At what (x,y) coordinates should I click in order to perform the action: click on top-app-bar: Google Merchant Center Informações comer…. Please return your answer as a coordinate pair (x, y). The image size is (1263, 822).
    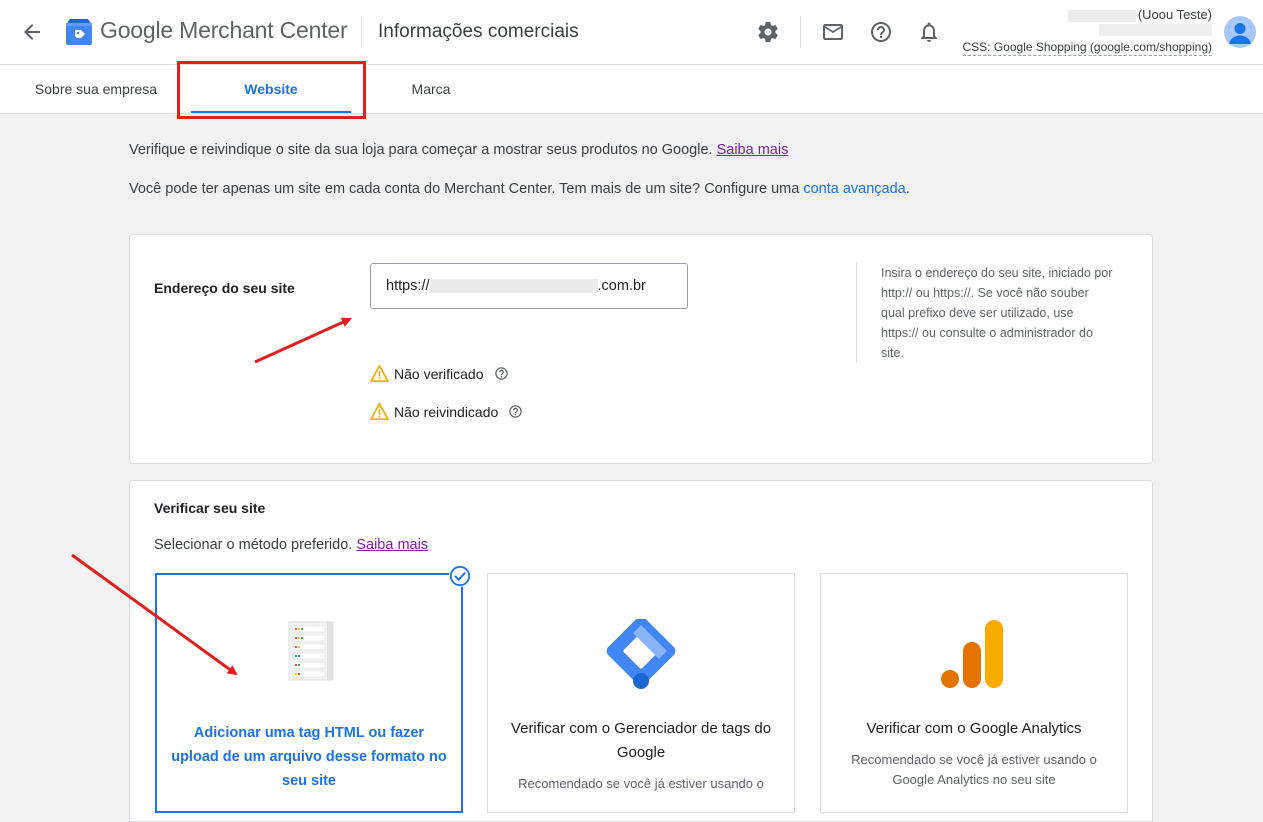
    Looking at the image, I should click on (631, 32).